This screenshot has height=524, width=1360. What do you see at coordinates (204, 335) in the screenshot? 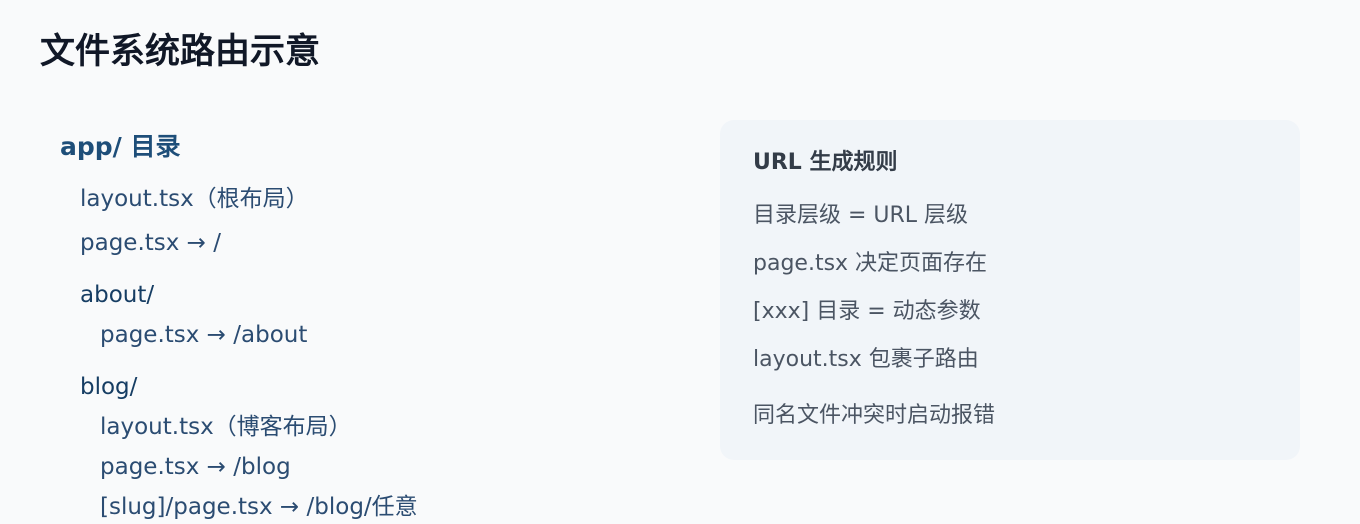
I see `tree-item-about-page: page.tsx → /about` at bounding box center [204, 335].